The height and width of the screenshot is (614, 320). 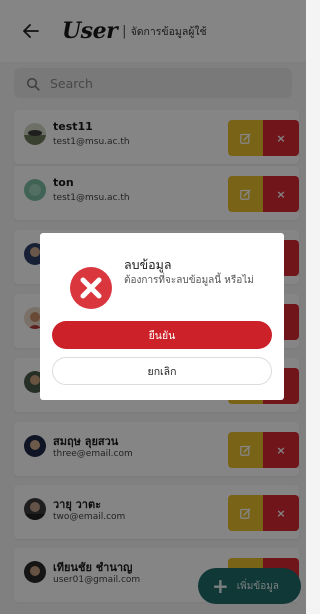 What do you see at coordinates (148, 264) in the screenshot?
I see `dialog-title: ลบข้อมูล` at bounding box center [148, 264].